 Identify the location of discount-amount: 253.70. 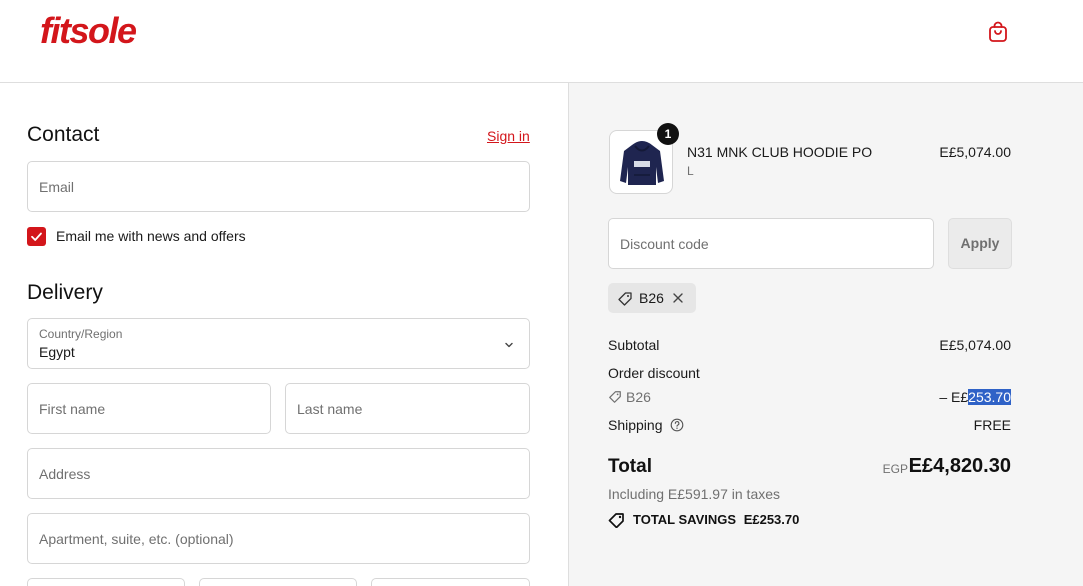
(989, 397).